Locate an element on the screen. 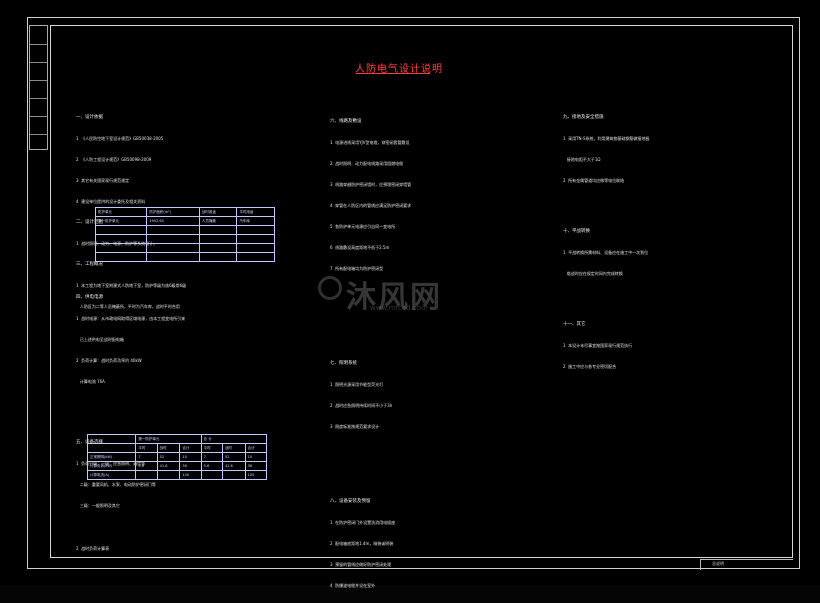  text-line: 2 所有金属管道均应做等电位联结 is located at coordinates (594, 180).